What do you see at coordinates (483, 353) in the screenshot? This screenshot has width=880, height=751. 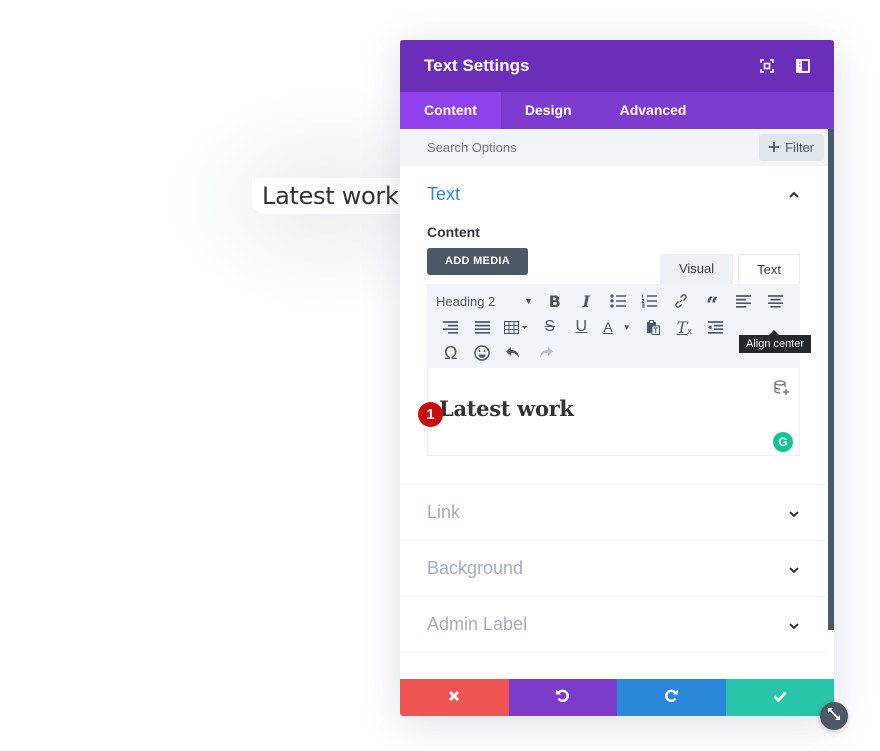 I see `emoji-icon` at bounding box center [483, 353].